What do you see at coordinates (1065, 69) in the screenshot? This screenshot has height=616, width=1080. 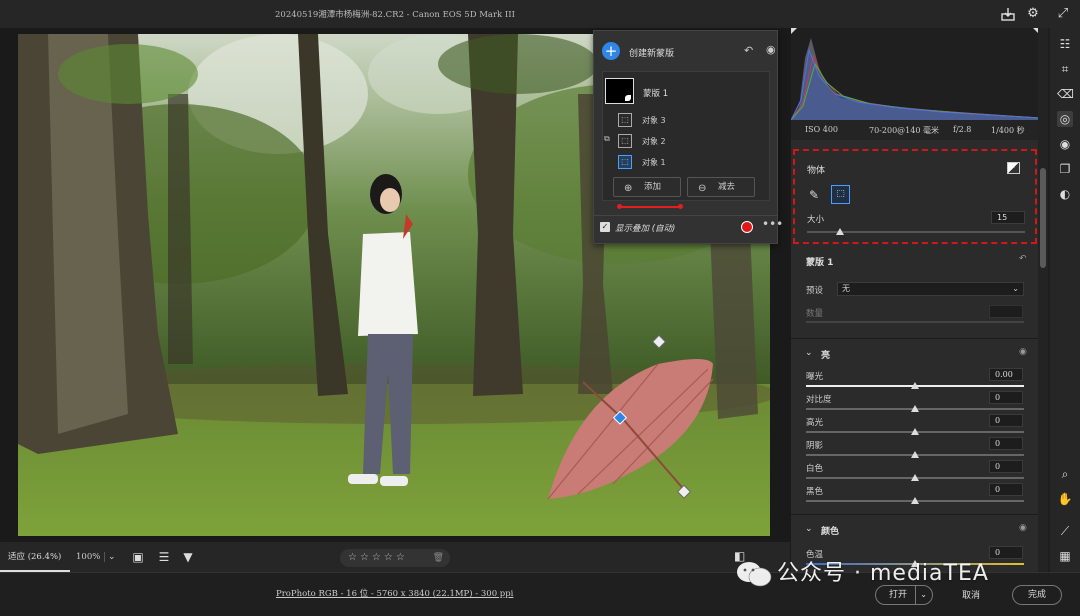 I see `crop-icon: ⌗` at bounding box center [1065, 69].